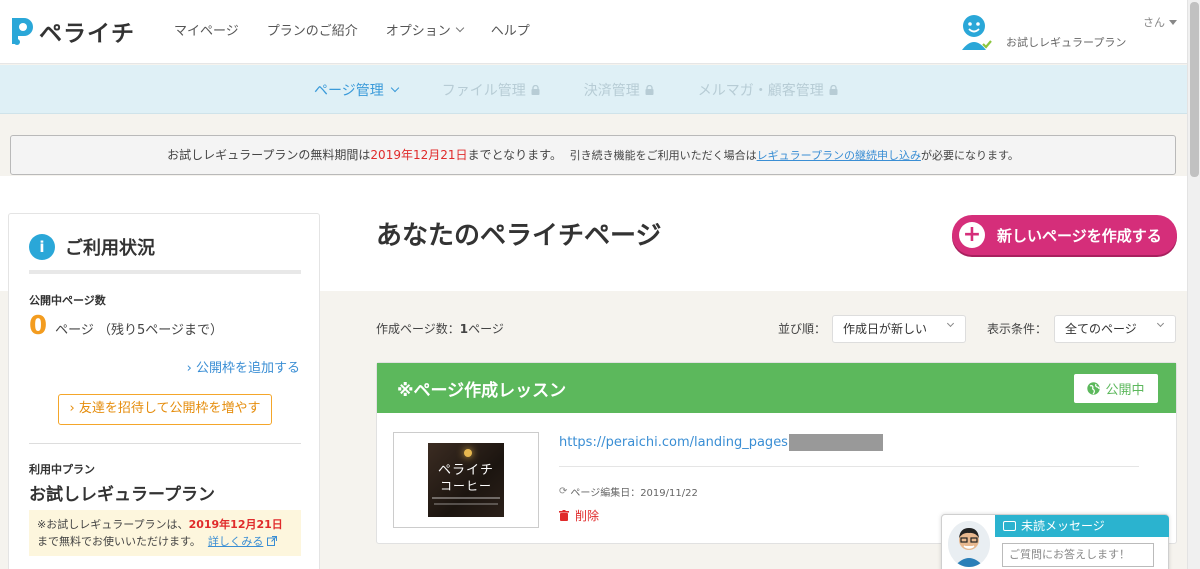 Image resolution: width=1200 pixels, height=569 pixels. What do you see at coordinates (977, 32) in the screenshot?
I see `user-avatar-icon` at bounding box center [977, 32].